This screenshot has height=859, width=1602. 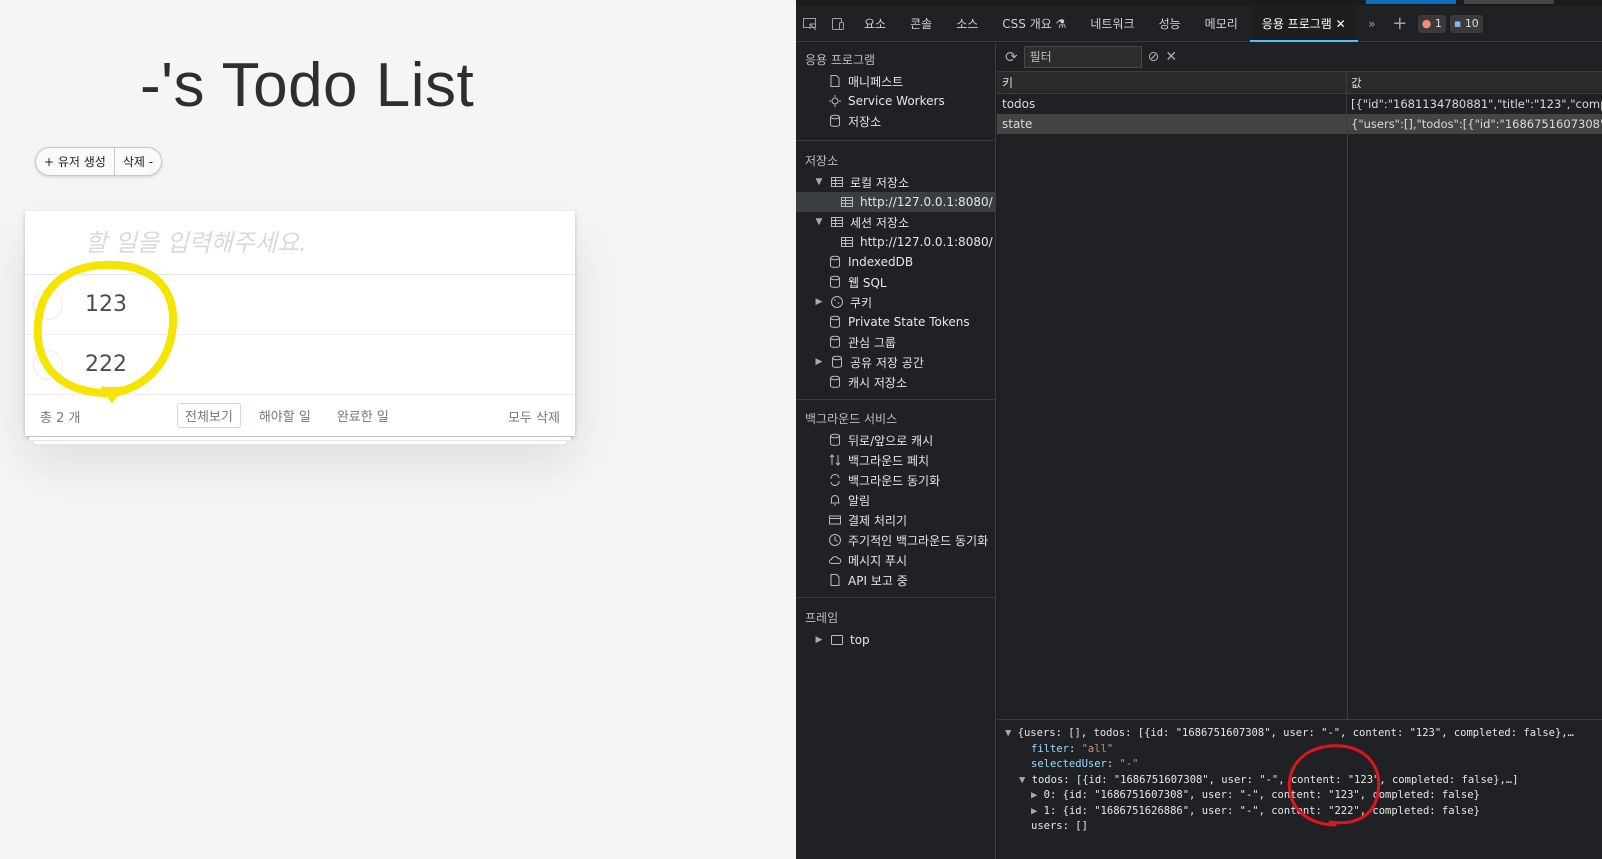 I want to click on preview-line: selectedUser: "-", so click(x=1085, y=764).